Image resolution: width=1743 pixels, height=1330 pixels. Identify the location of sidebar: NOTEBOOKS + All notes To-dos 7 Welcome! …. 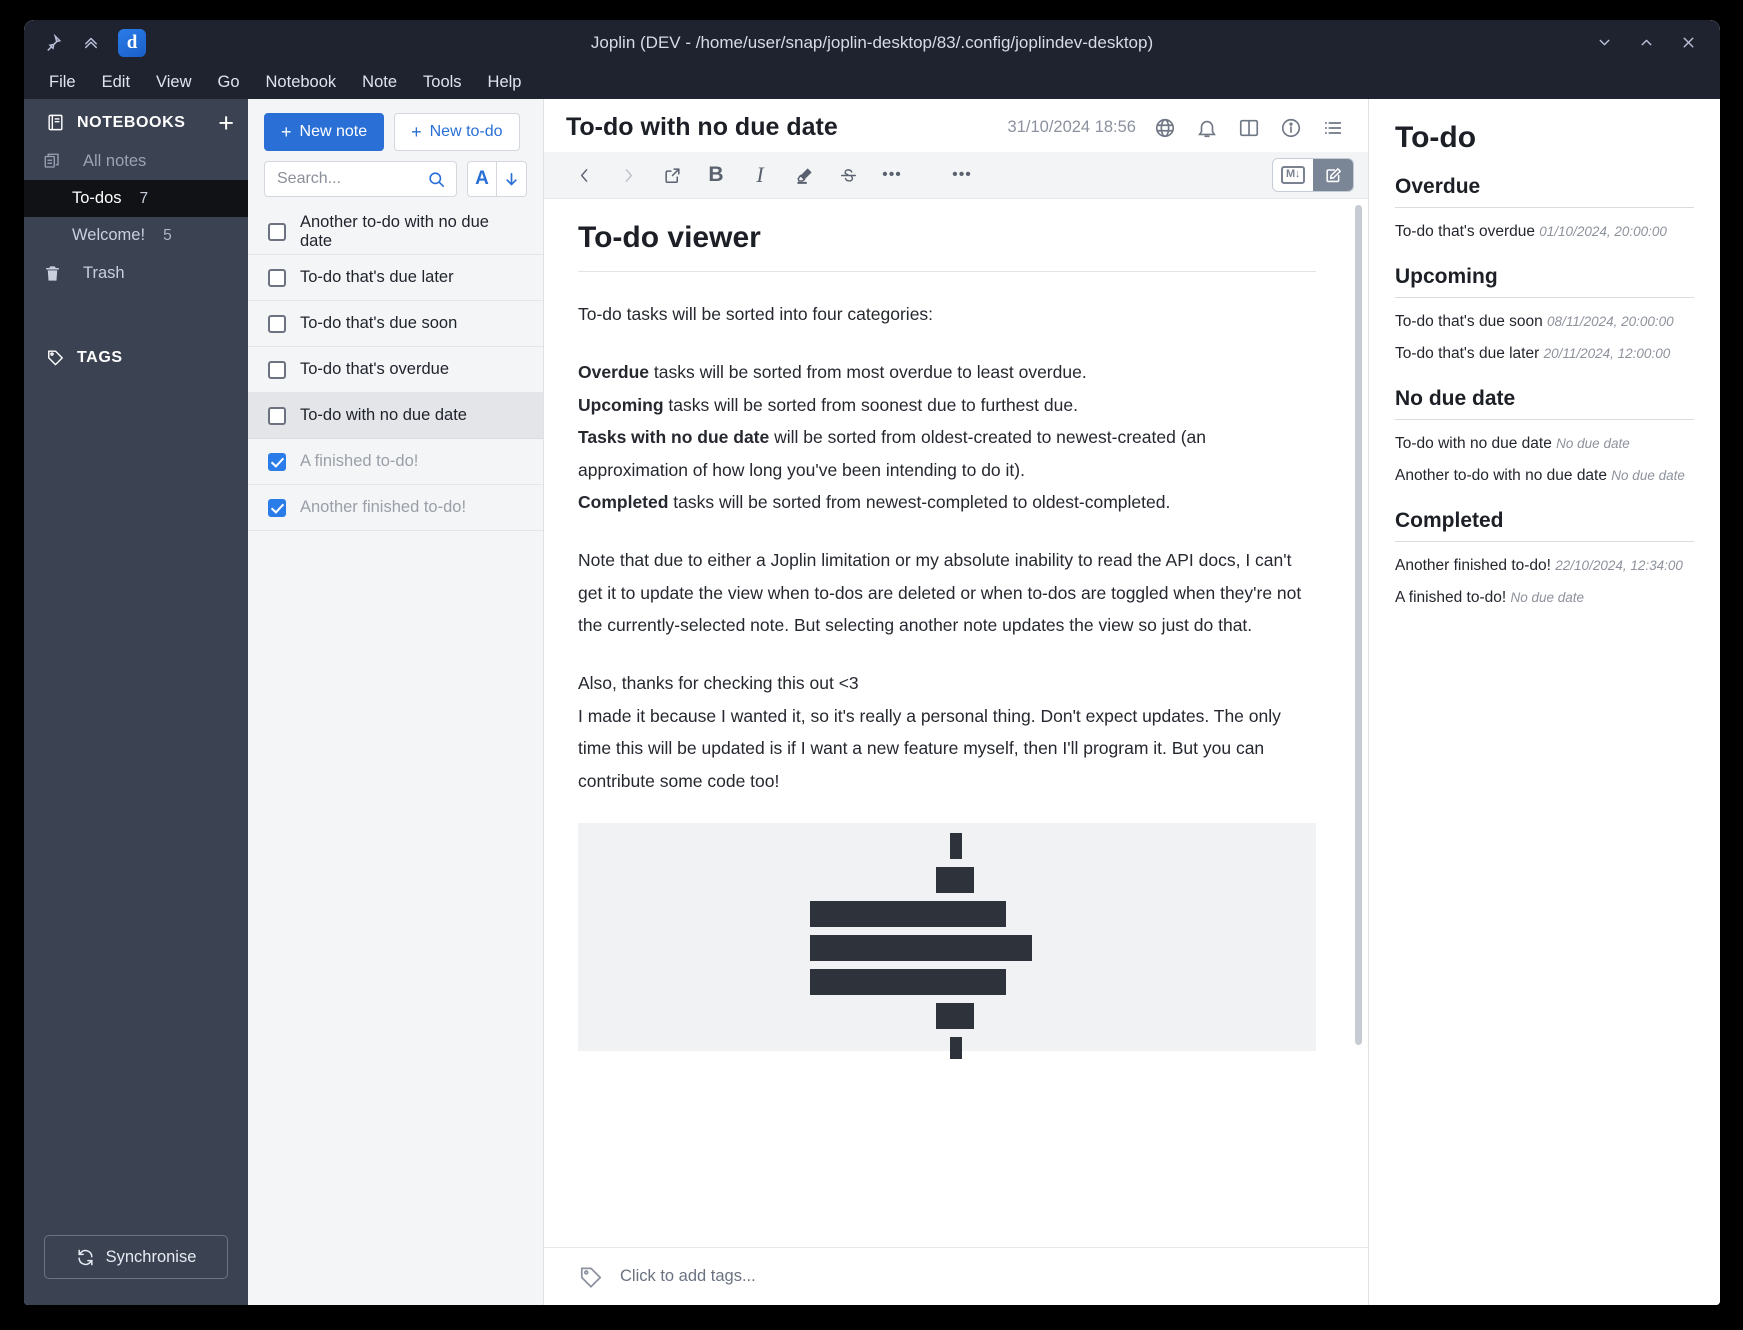
(136, 702).